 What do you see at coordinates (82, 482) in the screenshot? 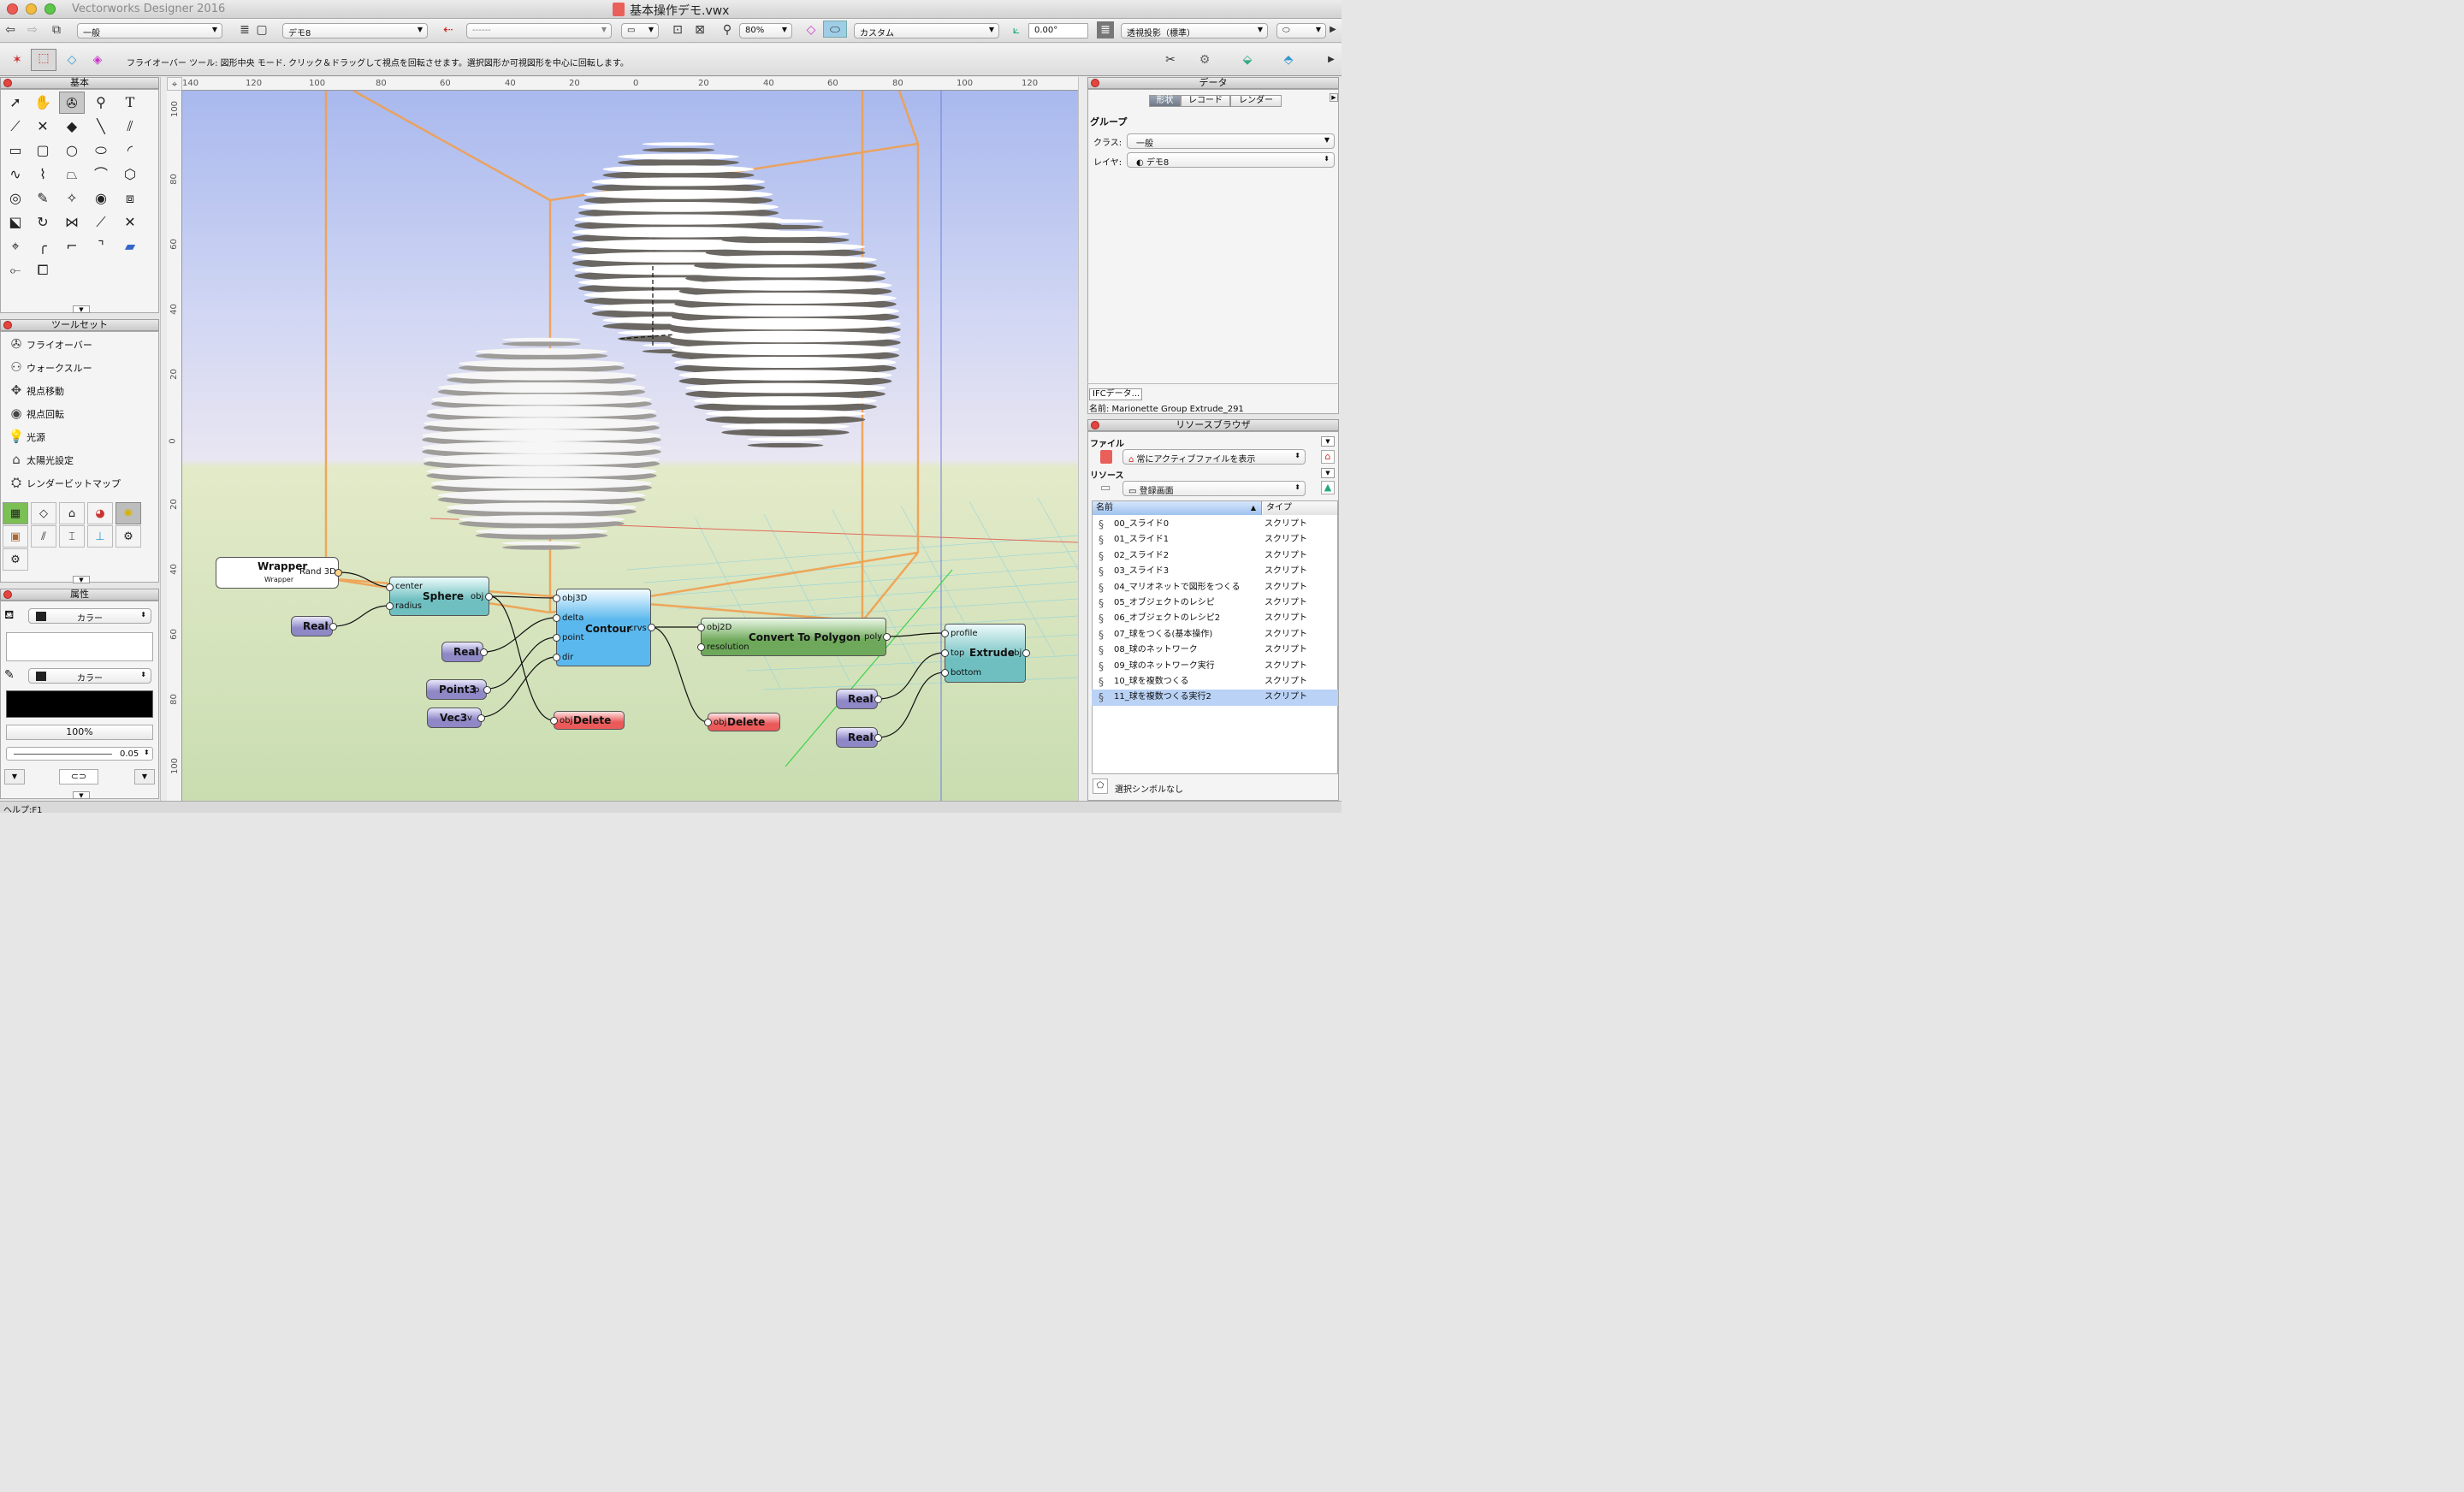
I see `toolset-item-render-bitmap: ⛭ レンダービットマップ` at bounding box center [82, 482].